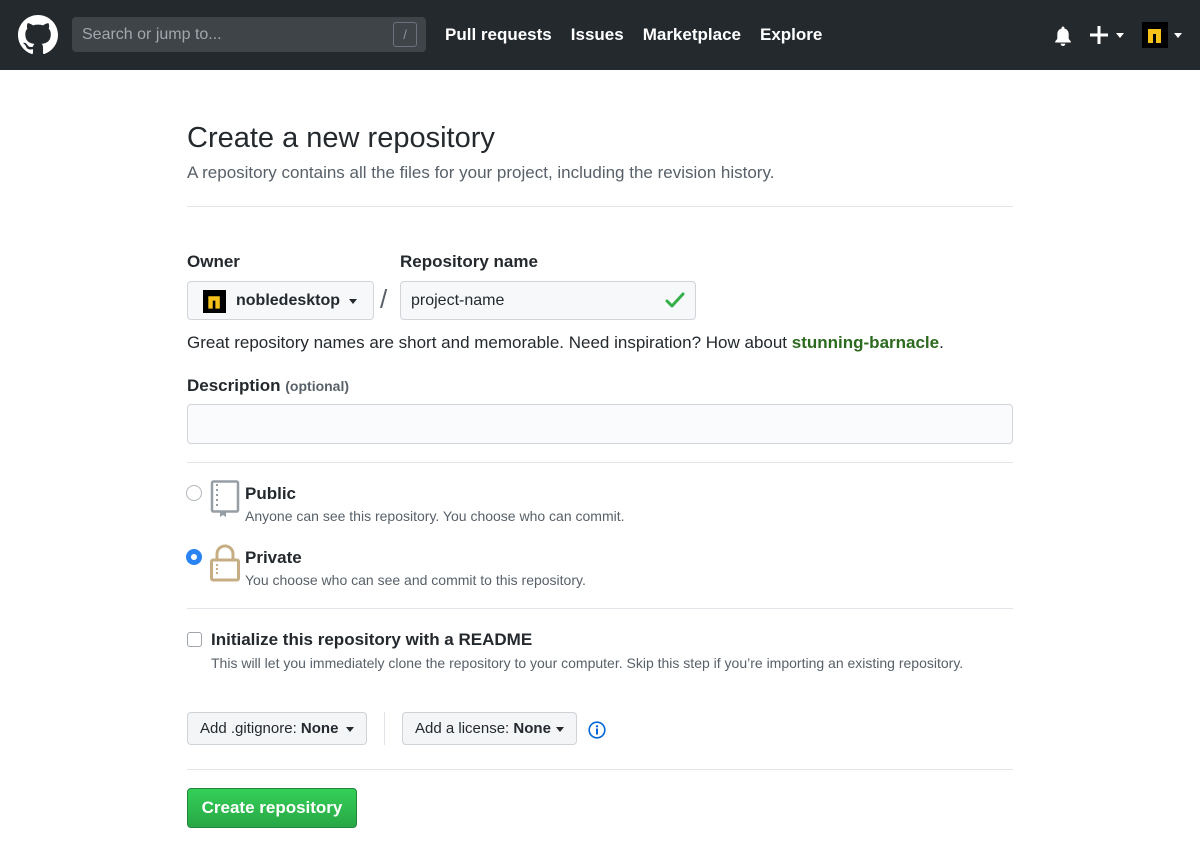 The height and width of the screenshot is (861, 1200). I want to click on user-menu, so click(1163, 35).